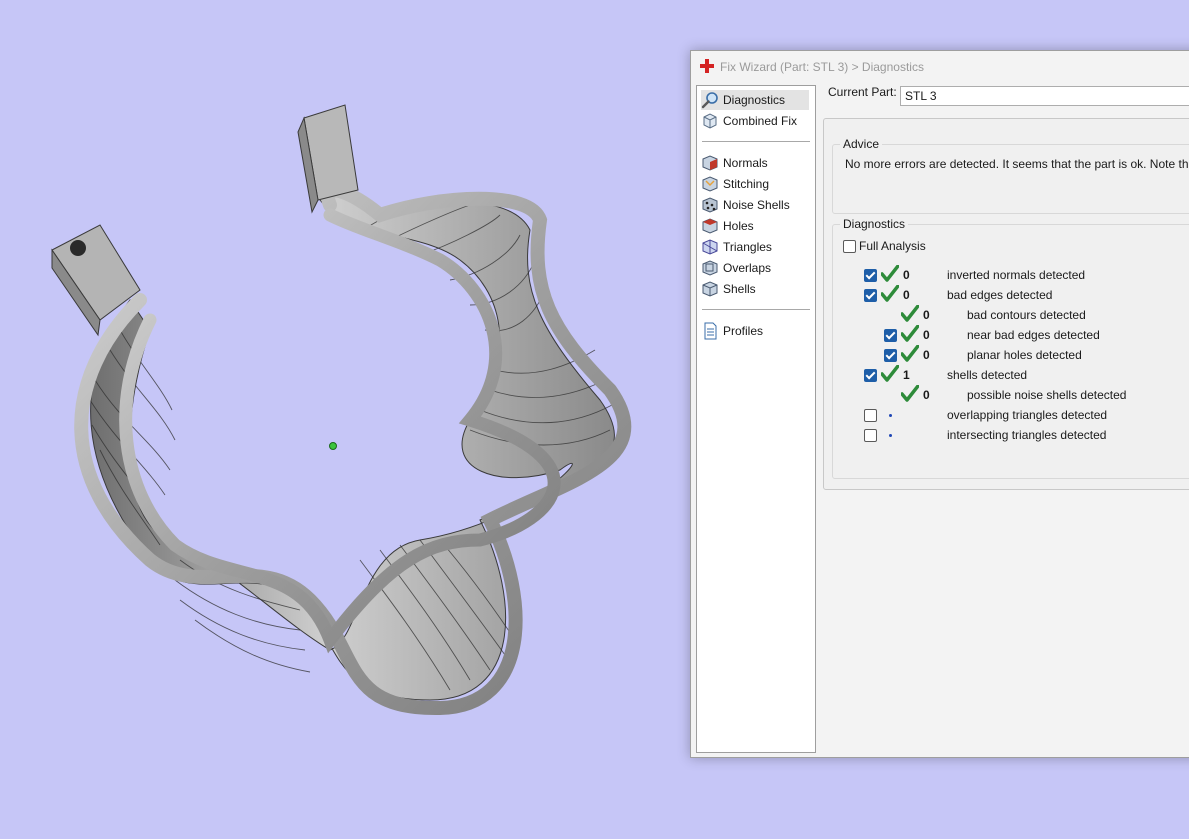 The width and height of the screenshot is (1189, 839). What do you see at coordinates (710, 268) in the screenshot?
I see `overlaps-cube-icon` at bounding box center [710, 268].